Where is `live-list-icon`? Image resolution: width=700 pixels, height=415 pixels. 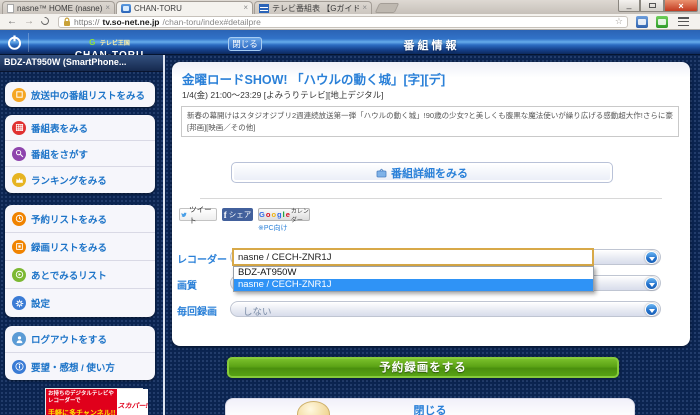 live-list-icon is located at coordinates (19, 94).